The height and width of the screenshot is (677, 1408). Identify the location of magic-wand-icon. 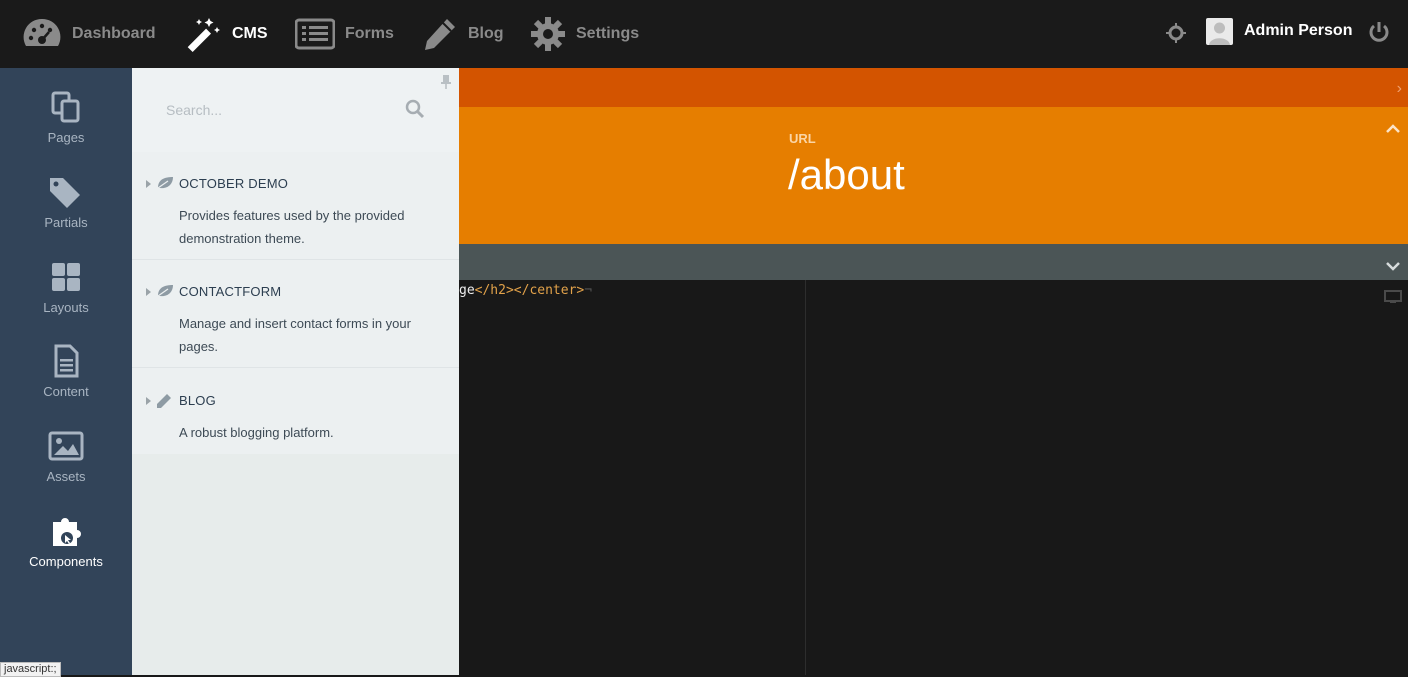
(203, 34).